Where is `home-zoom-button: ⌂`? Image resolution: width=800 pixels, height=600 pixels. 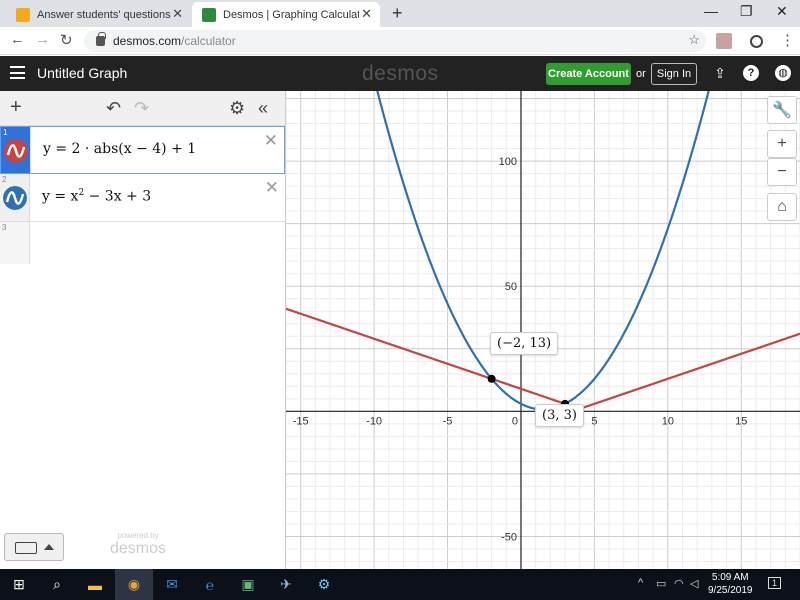 home-zoom-button: ⌂ is located at coordinates (782, 207).